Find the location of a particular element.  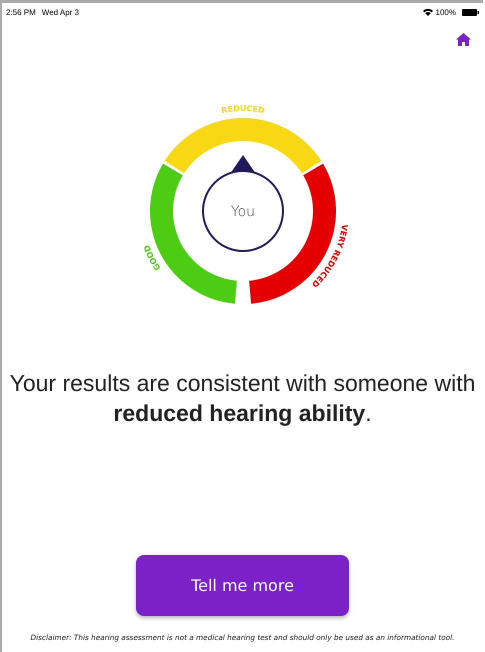

tell-me-more-button: Tell me more is located at coordinates (242, 585).